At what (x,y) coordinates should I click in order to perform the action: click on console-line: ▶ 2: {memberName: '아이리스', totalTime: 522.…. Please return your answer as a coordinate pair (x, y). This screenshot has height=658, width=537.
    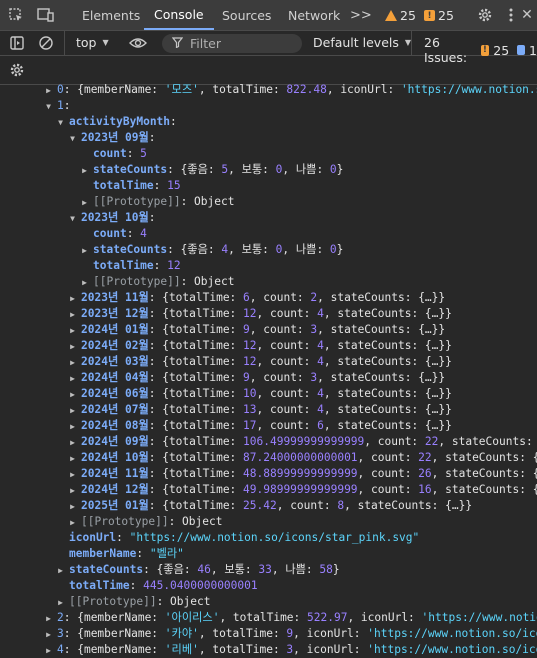
    Looking at the image, I should click on (268, 618).